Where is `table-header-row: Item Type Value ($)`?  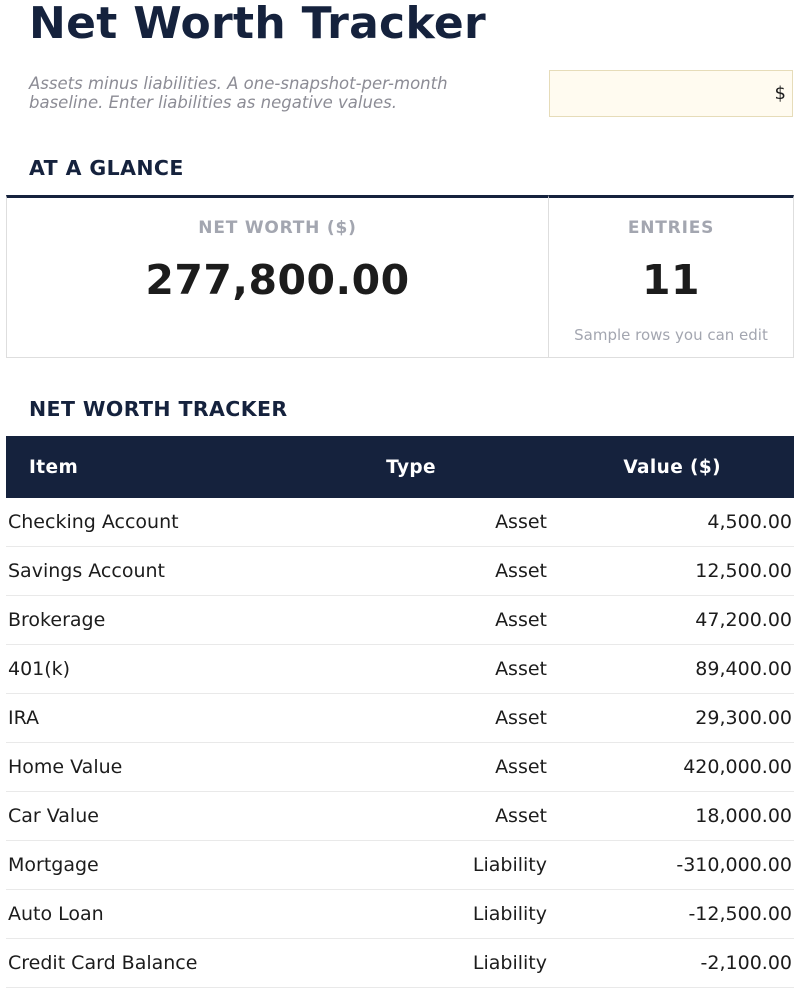
table-header-row: Item Type Value ($) is located at coordinates (400, 467).